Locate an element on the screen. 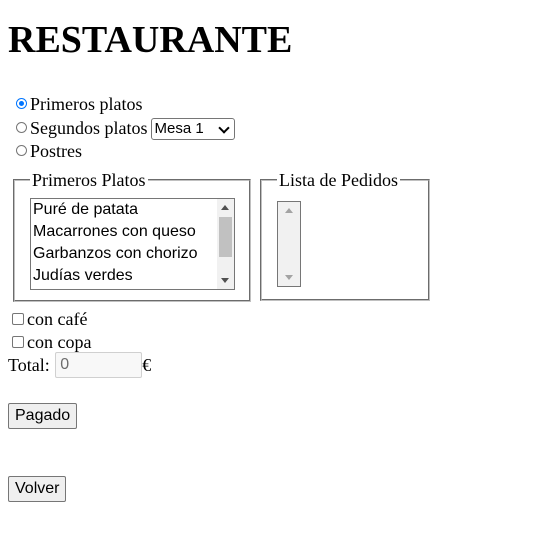 The image size is (533, 536). mesa-select-value: Mesa 1 is located at coordinates (179, 128).